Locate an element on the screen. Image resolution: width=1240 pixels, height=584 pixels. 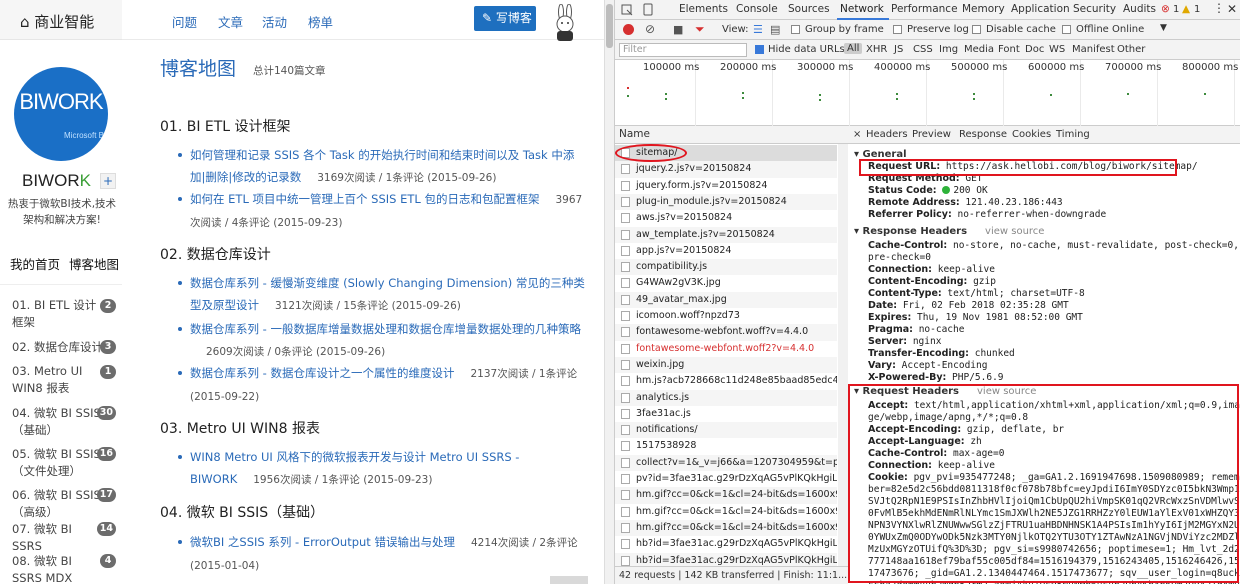
offline-checkbox is located at coordinates (1066, 29).